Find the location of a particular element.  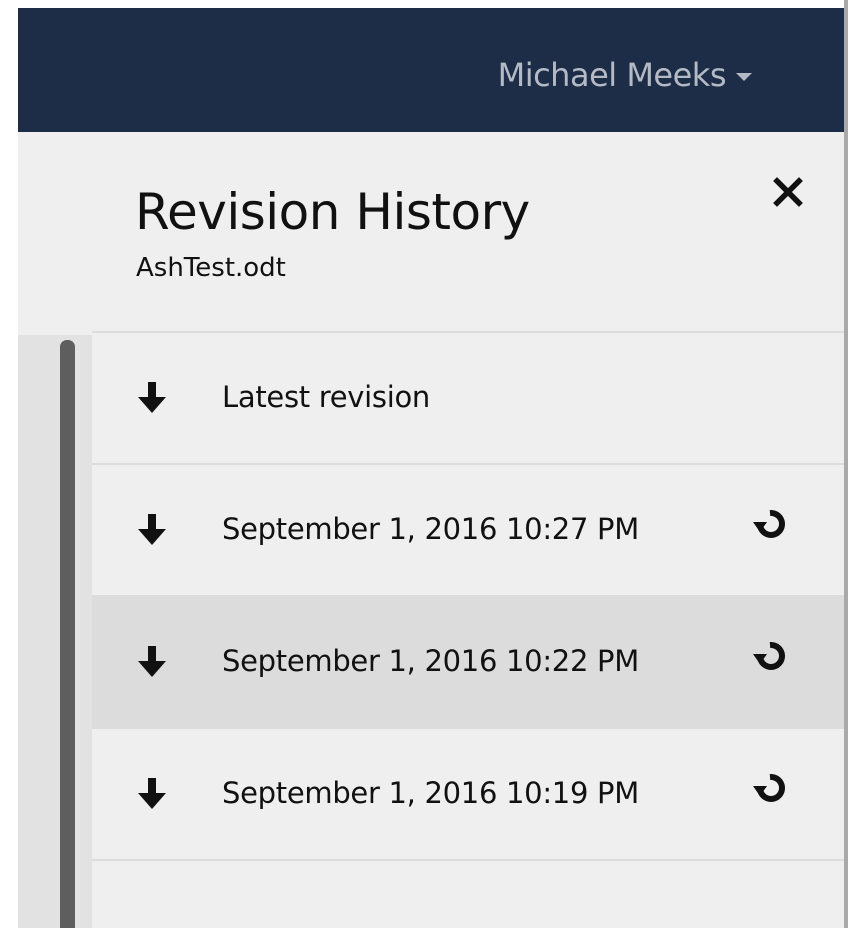

close-icon is located at coordinates (788, 192).